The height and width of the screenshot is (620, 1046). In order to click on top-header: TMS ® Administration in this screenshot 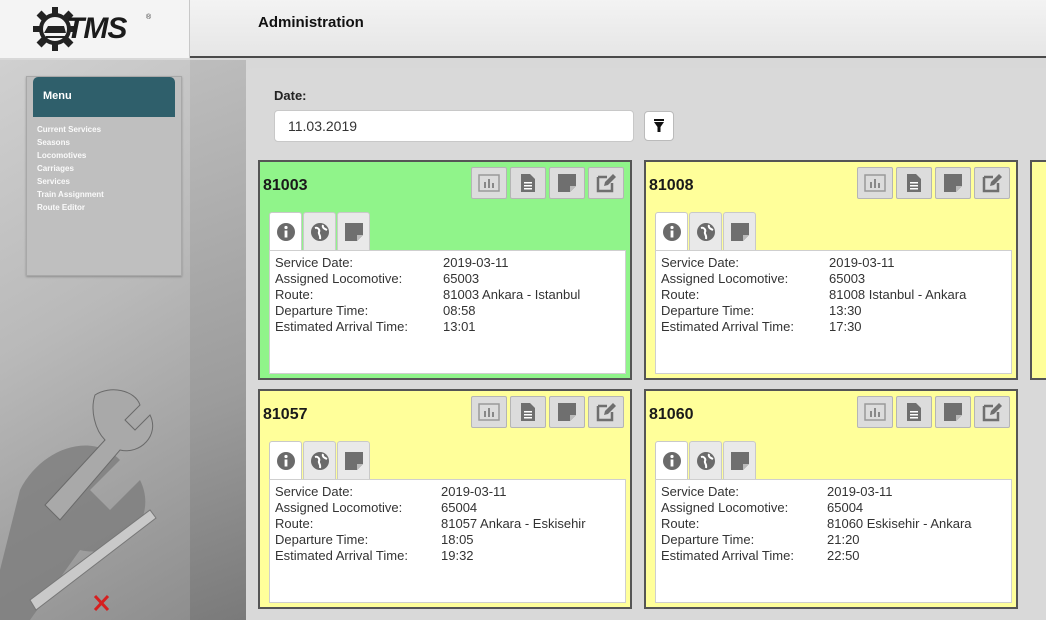, I will do `click(523, 29)`.